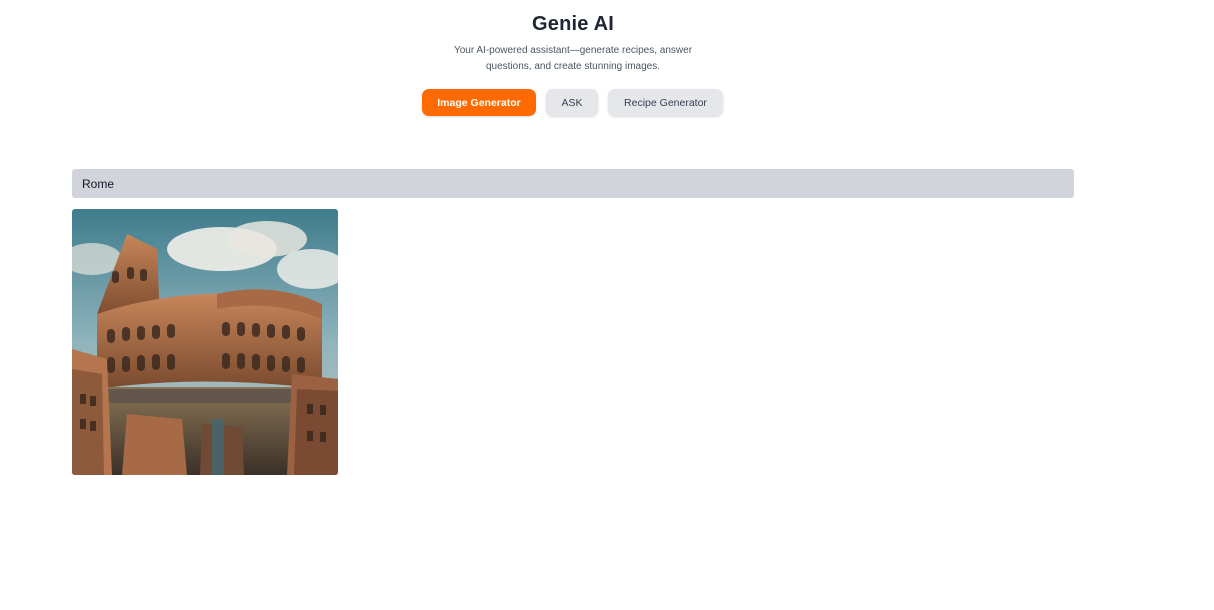 The image size is (1214, 610). Describe the element at coordinates (573, 24) in the screenshot. I see `page-title: Genie AI` at that location.